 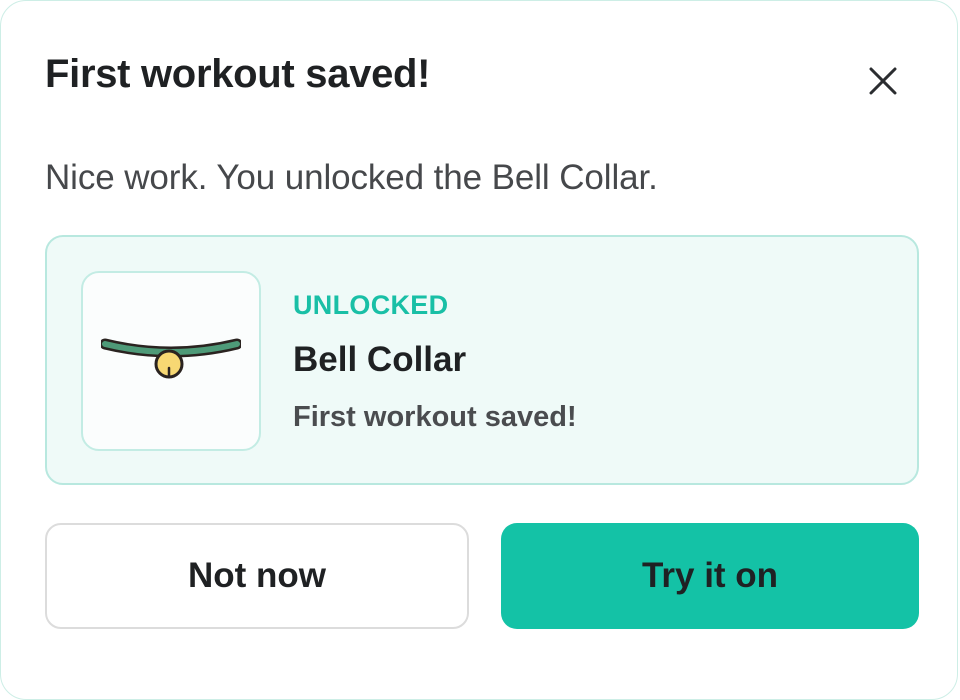 I want to click on reward-thumbnail, so click(x=171, y=361).